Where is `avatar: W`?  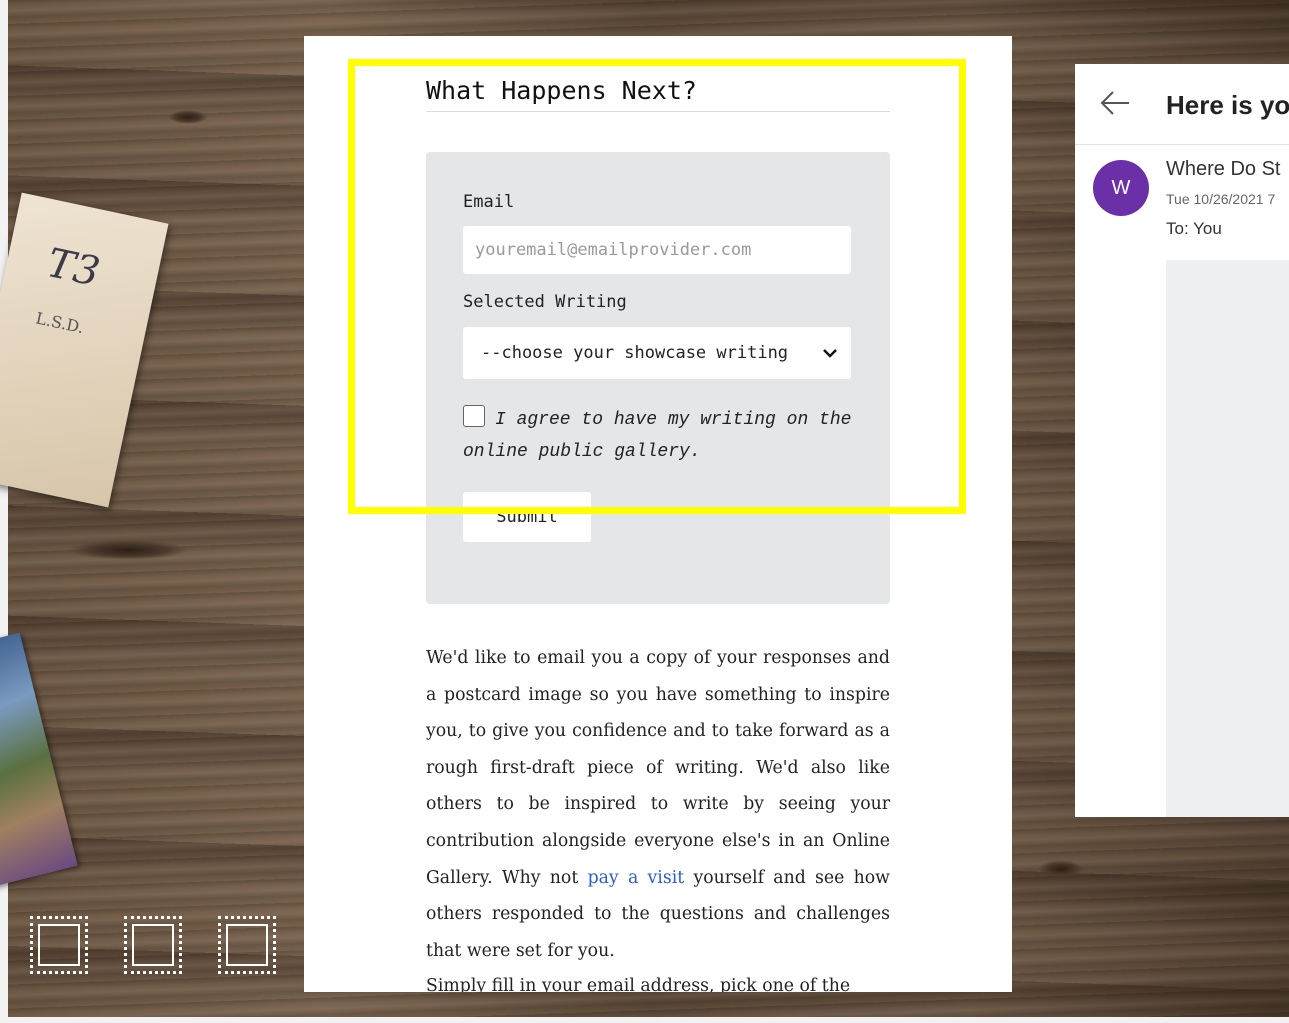 avatar: W is located at coordinates (1121, 188).